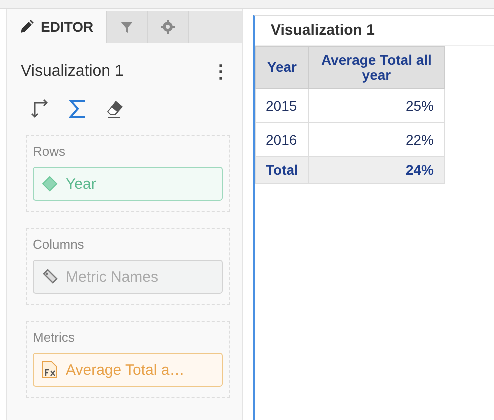 This screenshot has width=494, height=420. Describe the element at coordinates (115, 109) in the screenshot. I see `eraser-icon` at that location.